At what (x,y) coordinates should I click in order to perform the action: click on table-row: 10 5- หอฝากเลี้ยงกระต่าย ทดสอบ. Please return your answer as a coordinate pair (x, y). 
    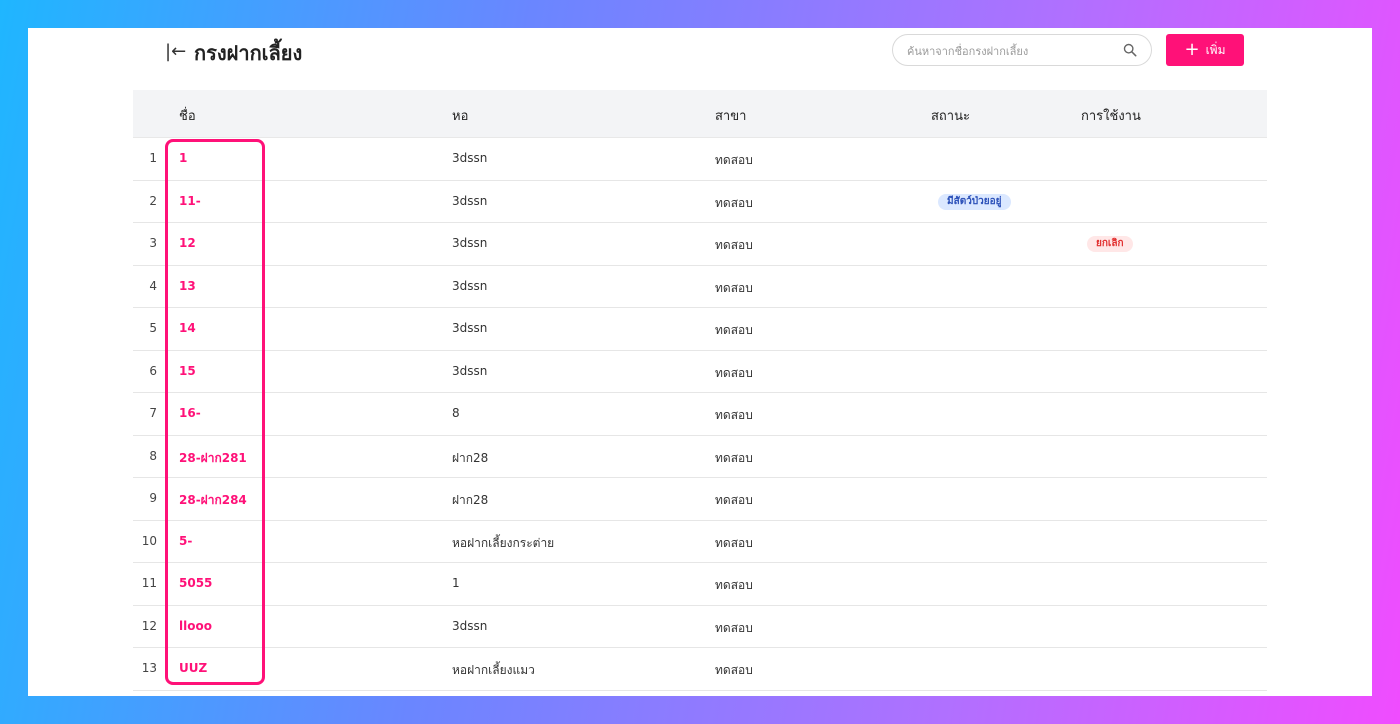
    Looking at the image, I should click on (700, 542).